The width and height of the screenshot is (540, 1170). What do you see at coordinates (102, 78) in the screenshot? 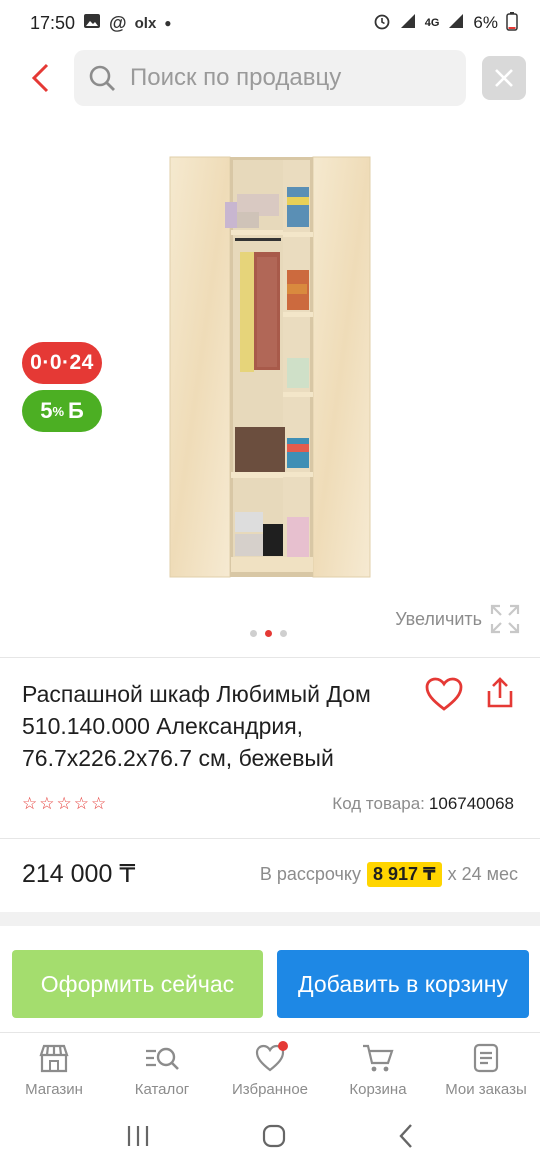
I see `search-icon` at bounding box center [102, 78].